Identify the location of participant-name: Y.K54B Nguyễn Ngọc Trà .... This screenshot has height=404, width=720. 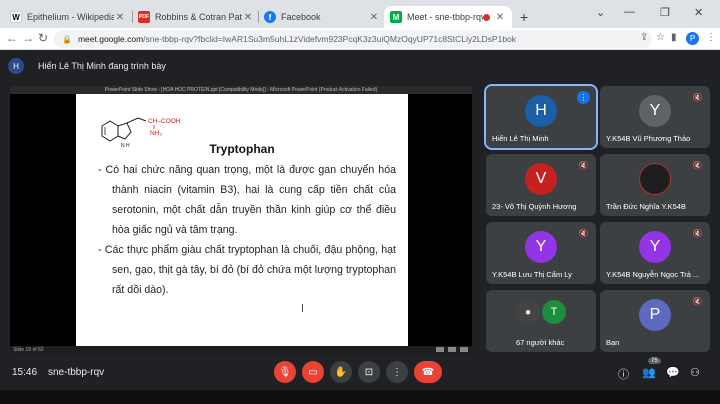
(653, 274).